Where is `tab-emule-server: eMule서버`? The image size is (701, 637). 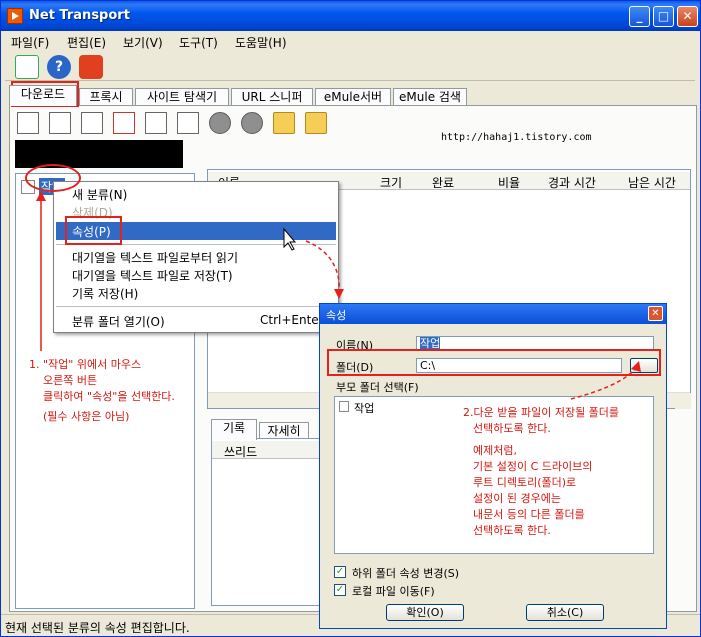 tab-emule-server: eMule서버 is located at coordinates (353, 97).